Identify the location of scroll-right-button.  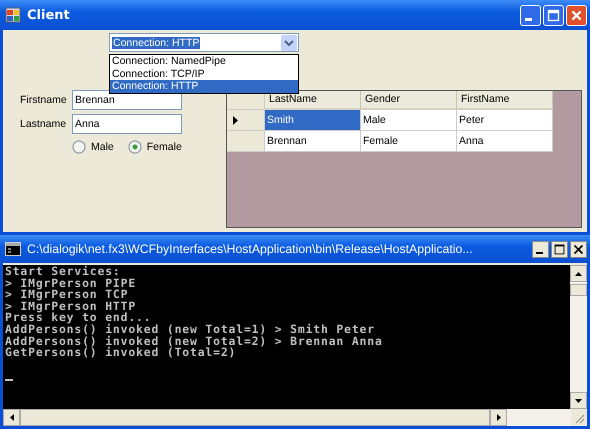
(498, 417).